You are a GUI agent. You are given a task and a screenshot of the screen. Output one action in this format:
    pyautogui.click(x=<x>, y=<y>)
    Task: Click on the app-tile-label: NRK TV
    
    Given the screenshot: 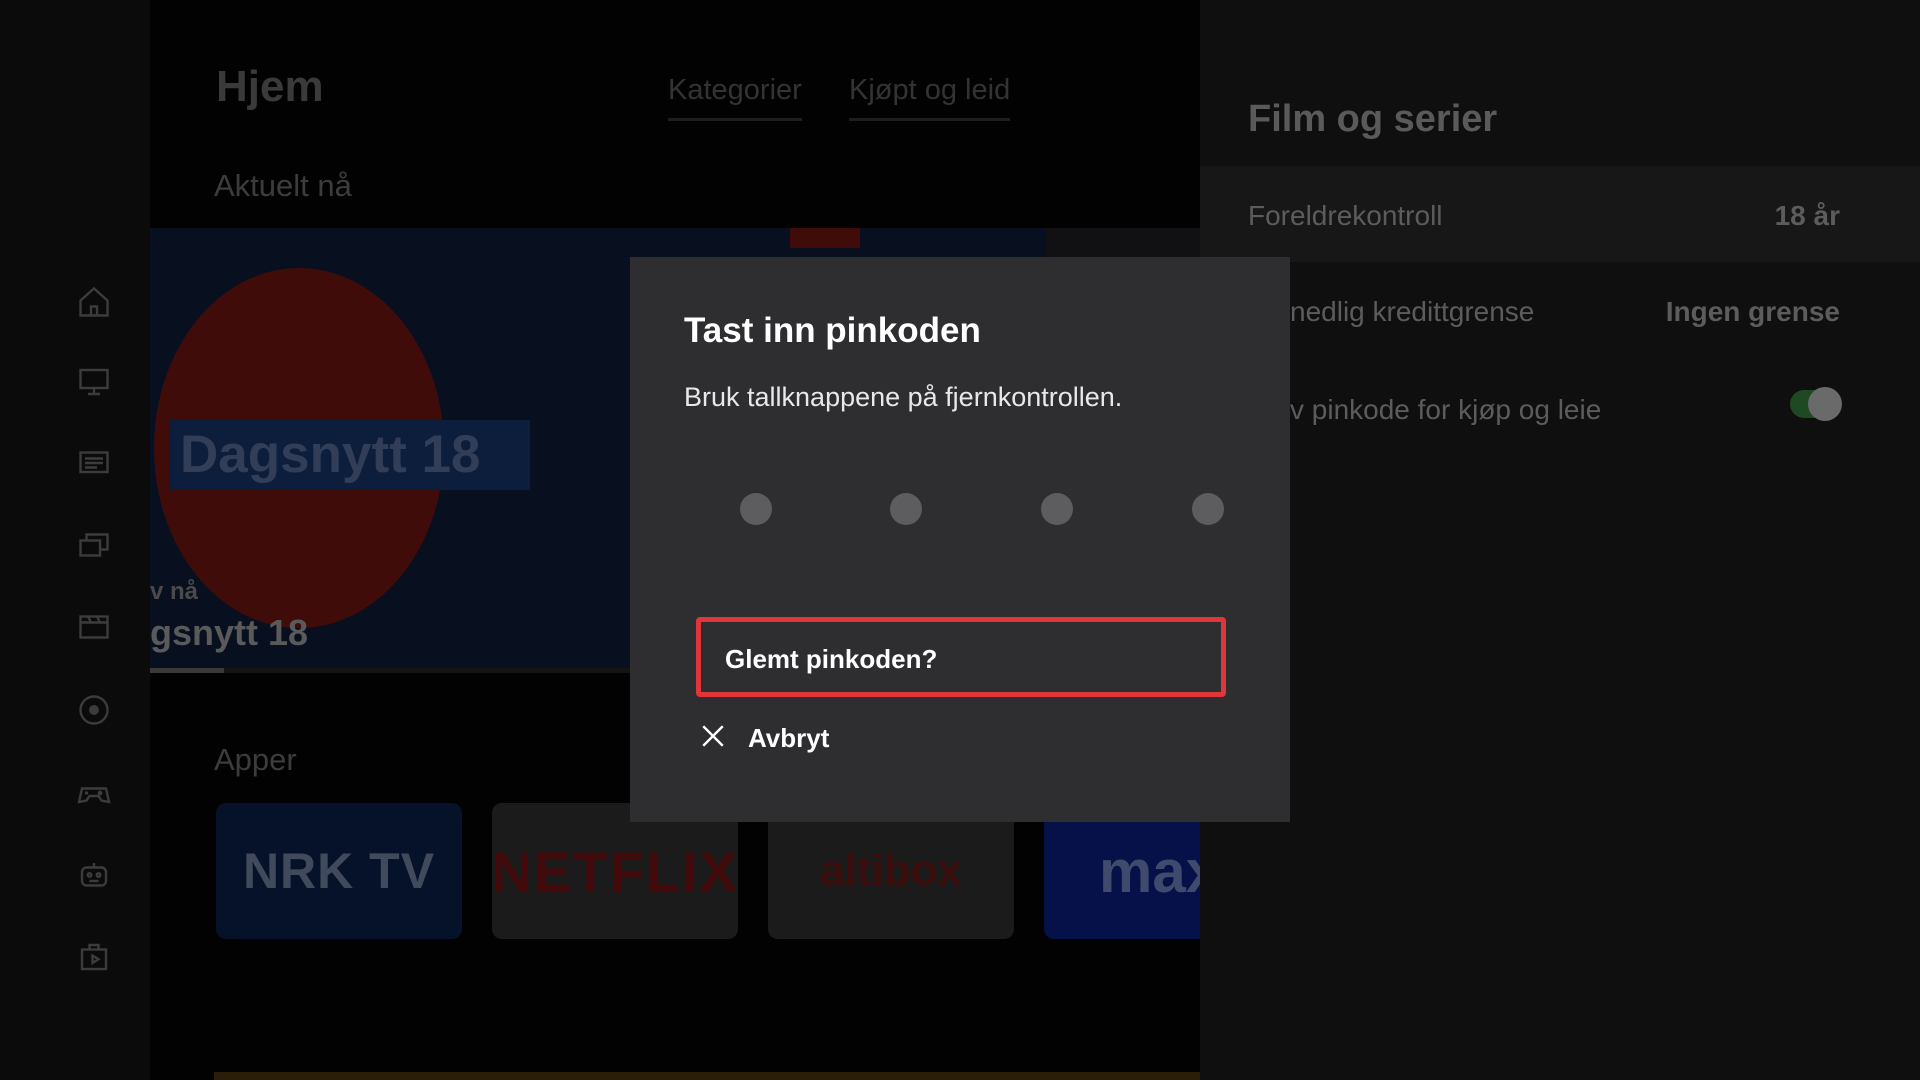 What is the action you would take?
    pyautogui.click(x=339, y=871)
    